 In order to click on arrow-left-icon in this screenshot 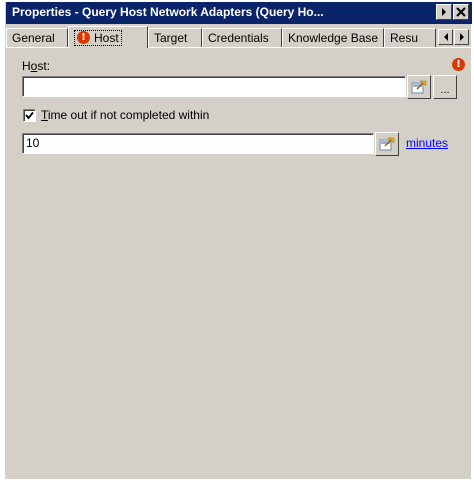, I will do `click(445, 37)`.